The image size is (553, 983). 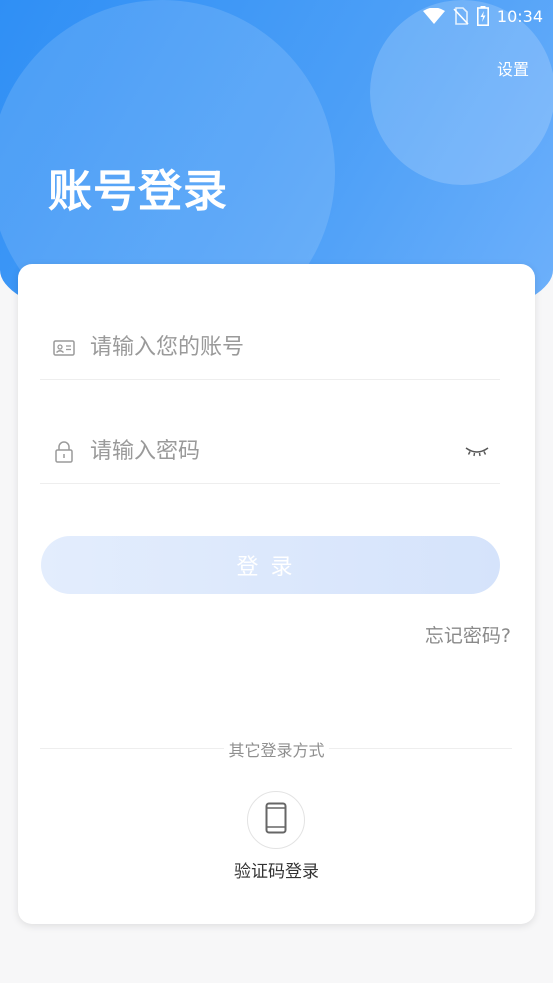 What do you see at coordinates (276, 869) in the screenshot?
I see `sms-login-label: 验证码登录` at bounding box center [276, 869].